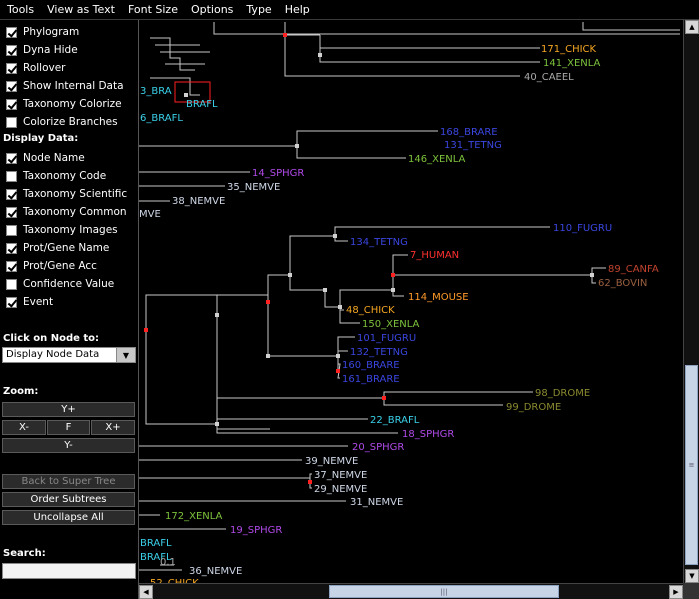 The width and height of the screenshot is (699, 599). I want to click on tree-leaf-label: 6_BRAFL, so click(161, 118).